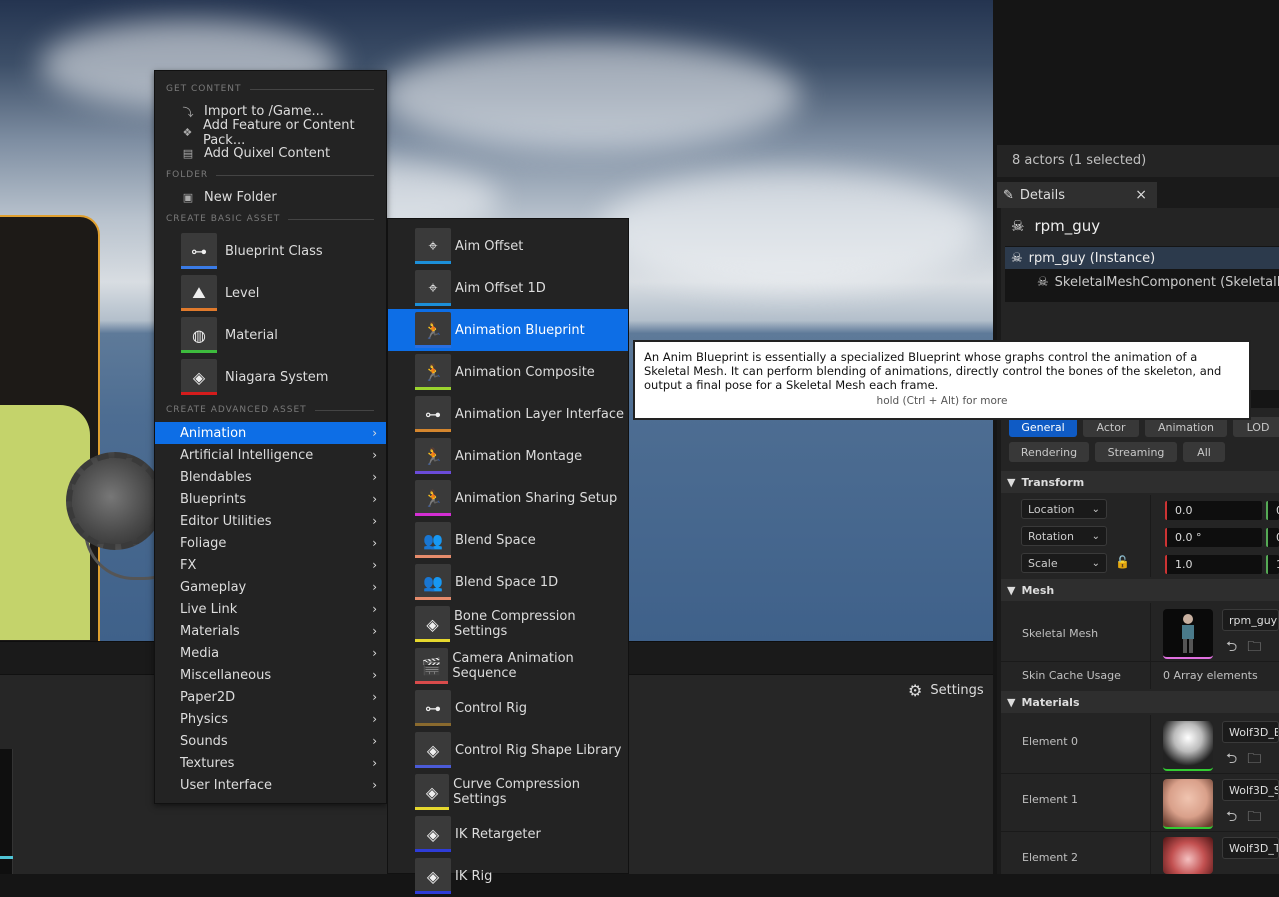 The image size is (1279, 897). Describe the element at coordinates (270, 609) in the screenshot. I see `submenu-live-link: Live Link ›` at that location.